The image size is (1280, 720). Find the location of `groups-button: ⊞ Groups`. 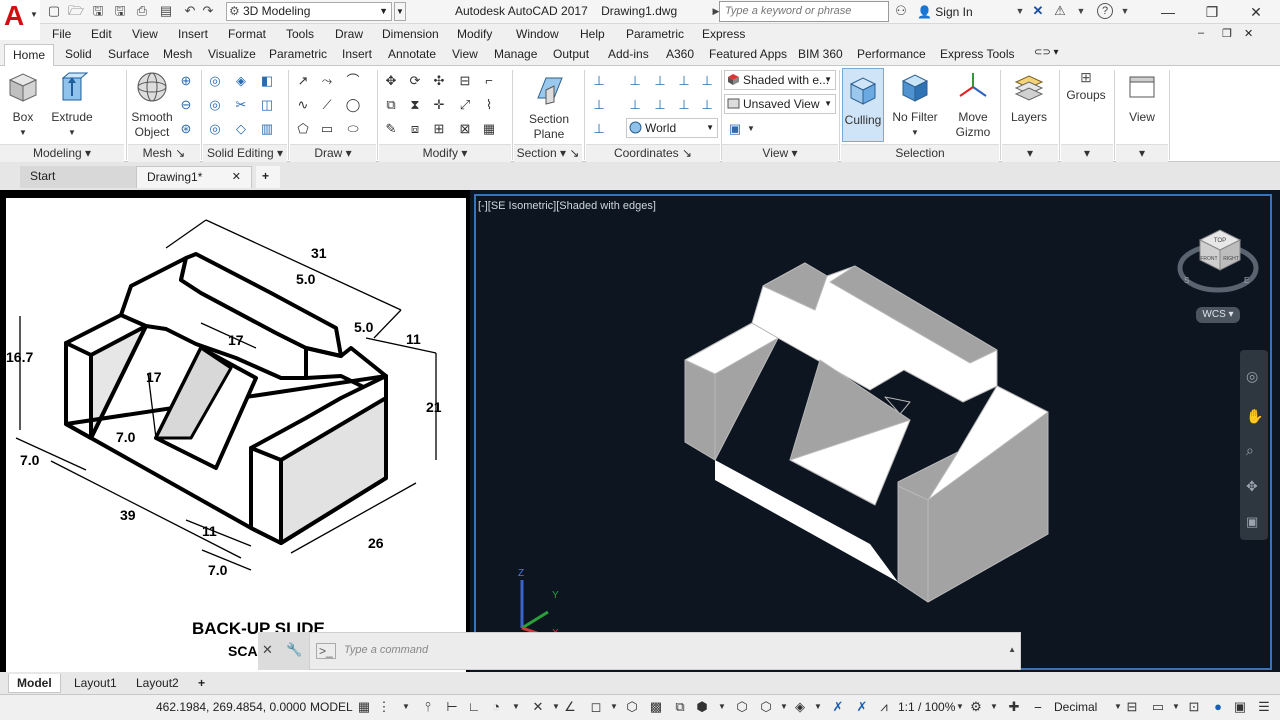

groups-button: ⊞ Groups is located at coordinates (1086, 86).